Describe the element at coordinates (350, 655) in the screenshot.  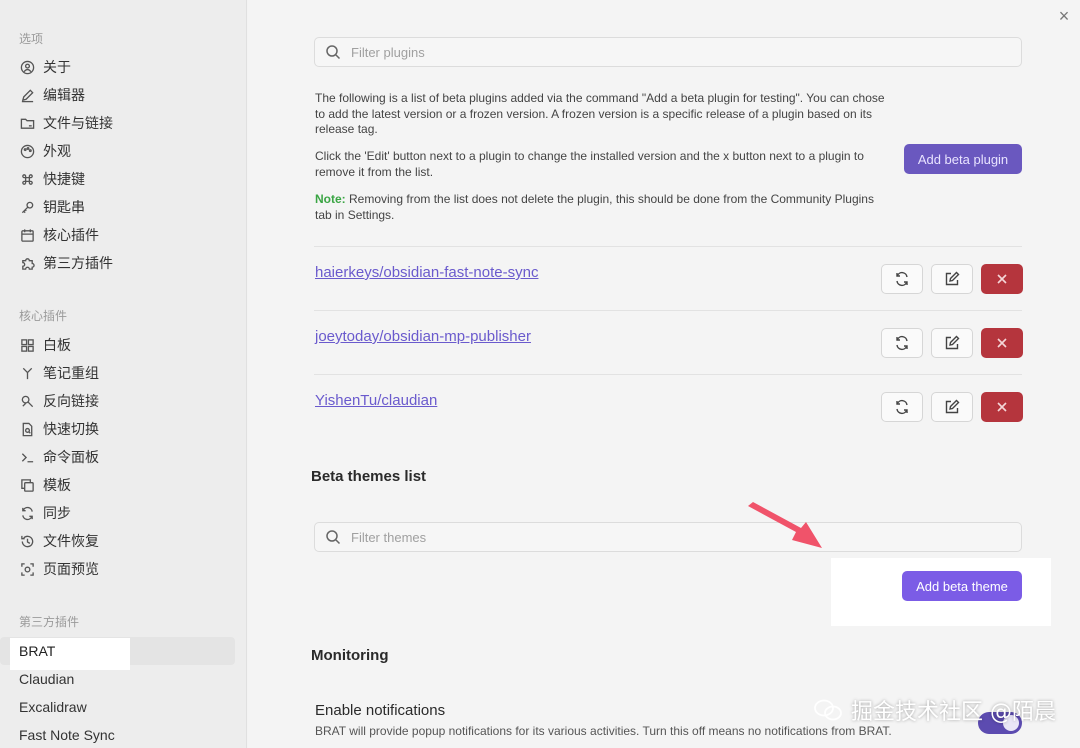
I see `monitoring-heading: Monitoring` at that location.